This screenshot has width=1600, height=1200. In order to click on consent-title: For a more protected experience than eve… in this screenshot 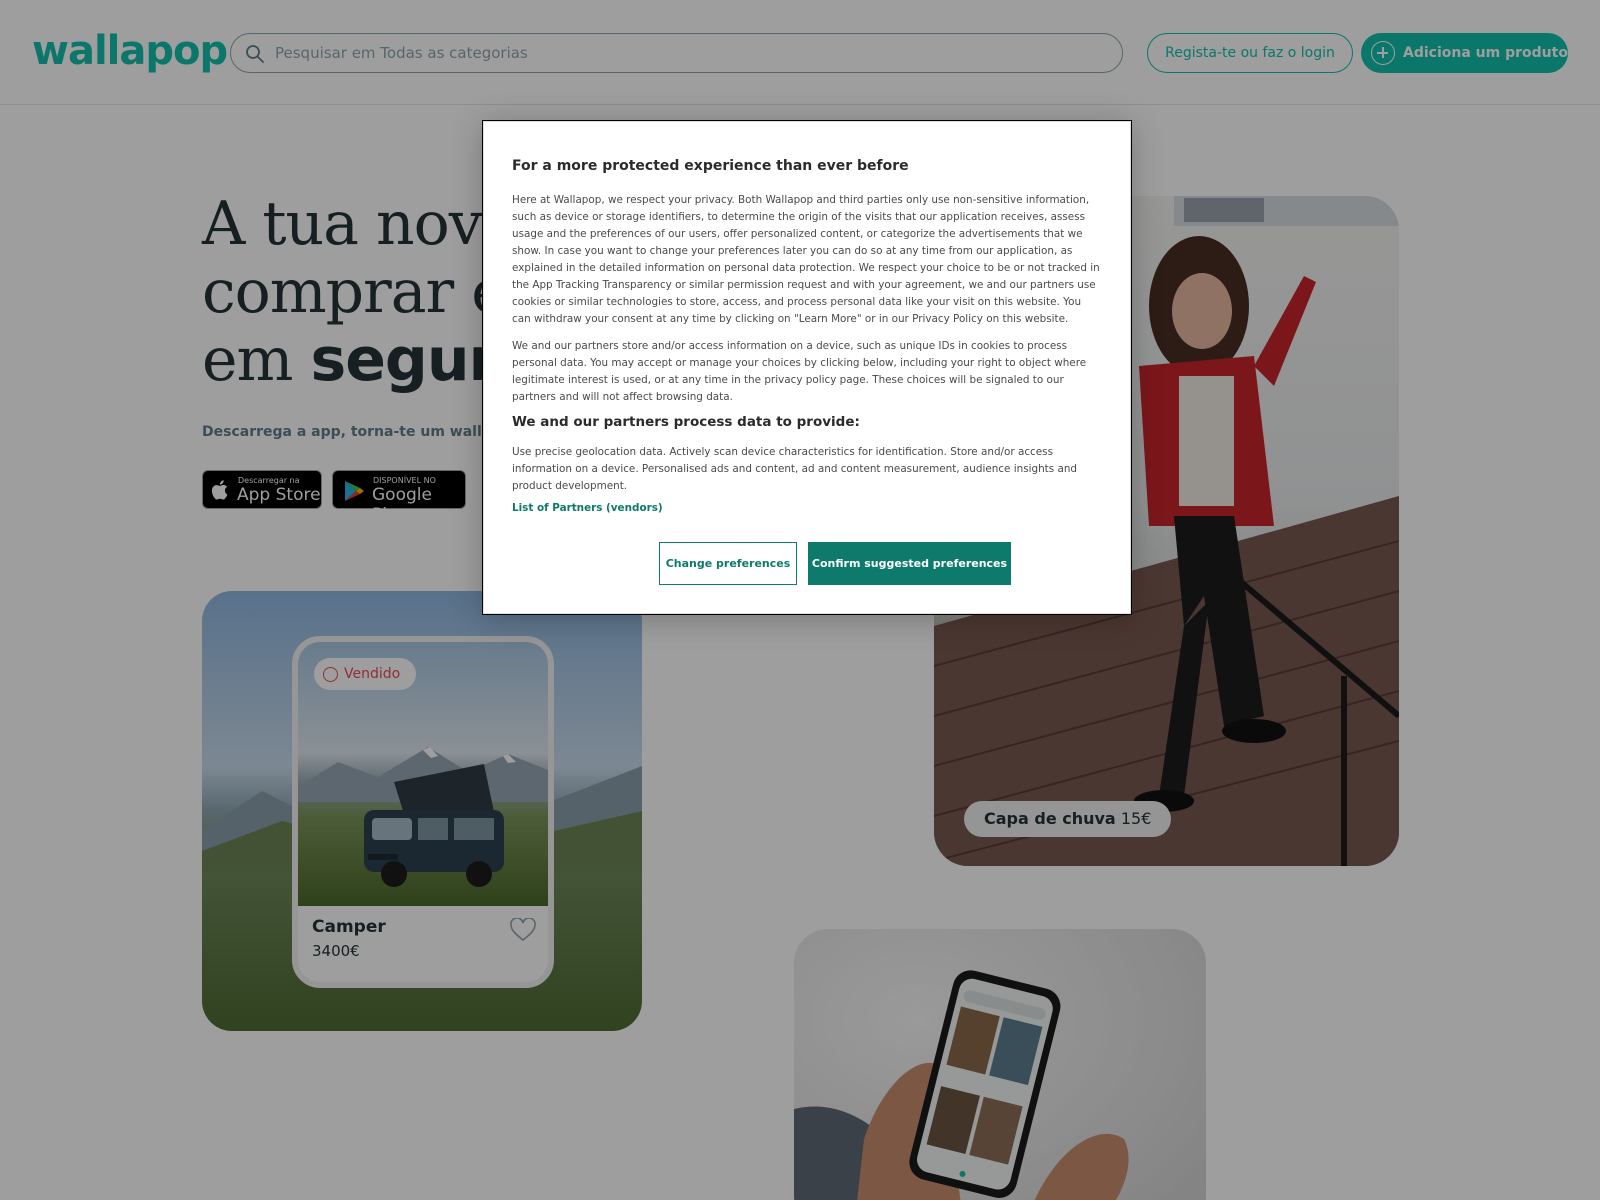, I will do `click(710, 166)`.